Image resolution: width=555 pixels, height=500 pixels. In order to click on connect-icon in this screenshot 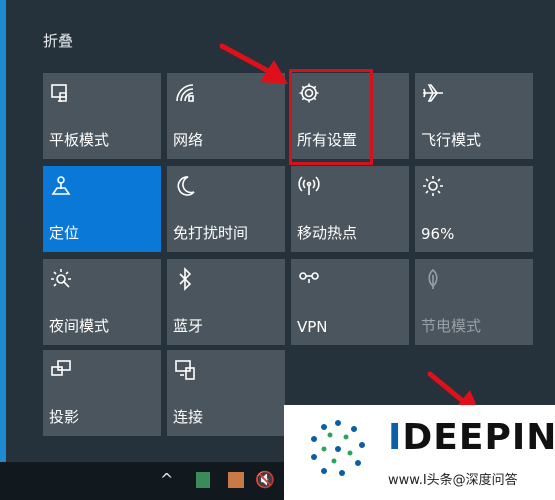, I will do `click(188, 372)`.